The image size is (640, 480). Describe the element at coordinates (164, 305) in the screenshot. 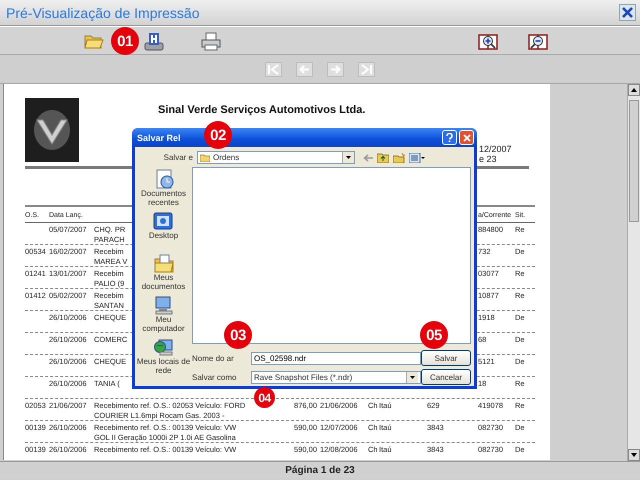

I see `computer-icon` at that location.